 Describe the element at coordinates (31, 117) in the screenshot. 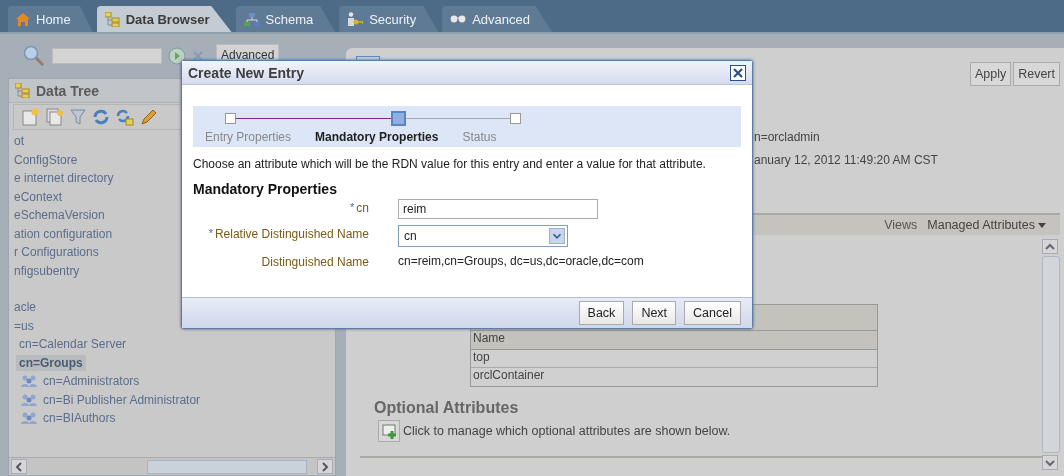

I see `new-entry-icon` at that location.